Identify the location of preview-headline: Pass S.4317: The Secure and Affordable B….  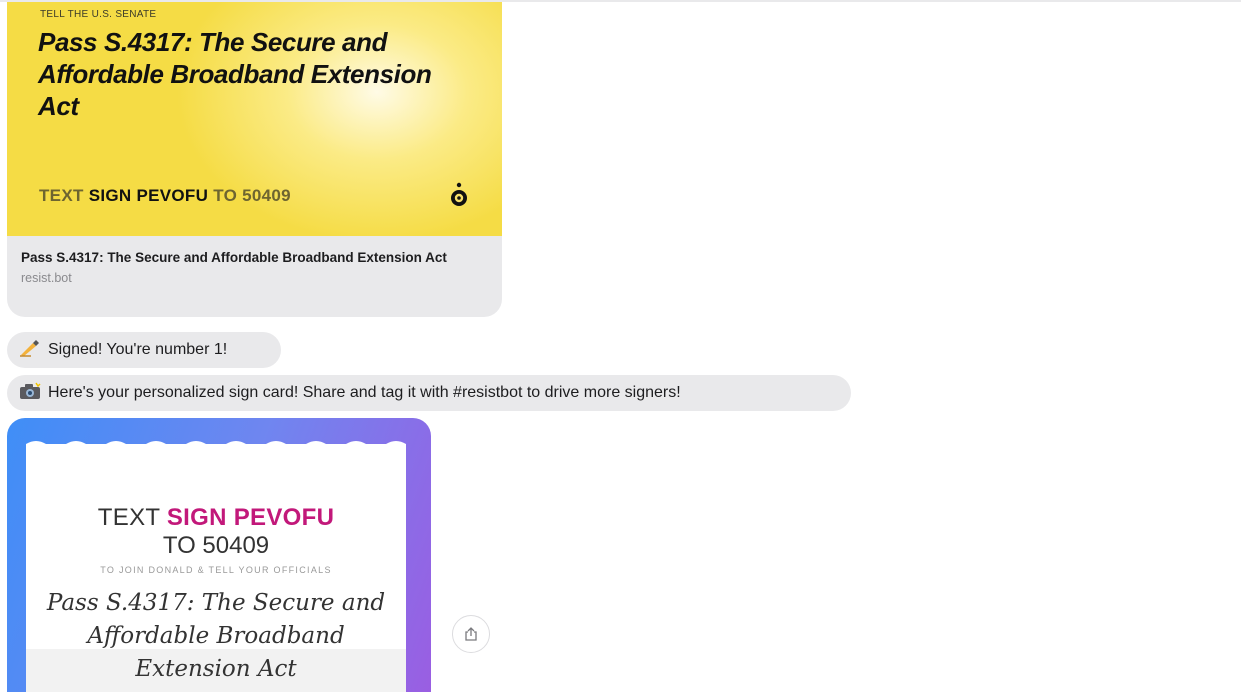
(235, 74).